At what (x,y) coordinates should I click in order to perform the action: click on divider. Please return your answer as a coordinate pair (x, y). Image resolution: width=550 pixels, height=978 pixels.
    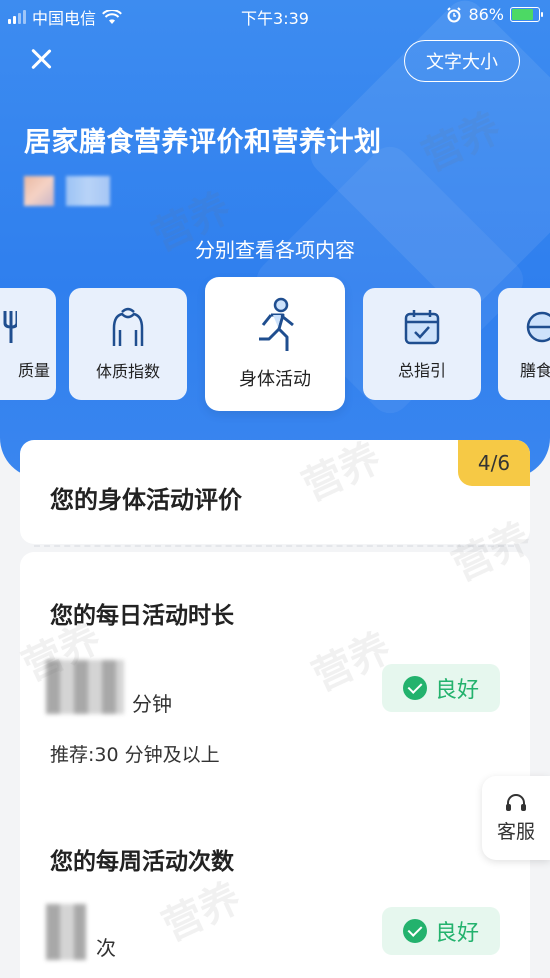
    Looking at the image, I should click on (274, 546).